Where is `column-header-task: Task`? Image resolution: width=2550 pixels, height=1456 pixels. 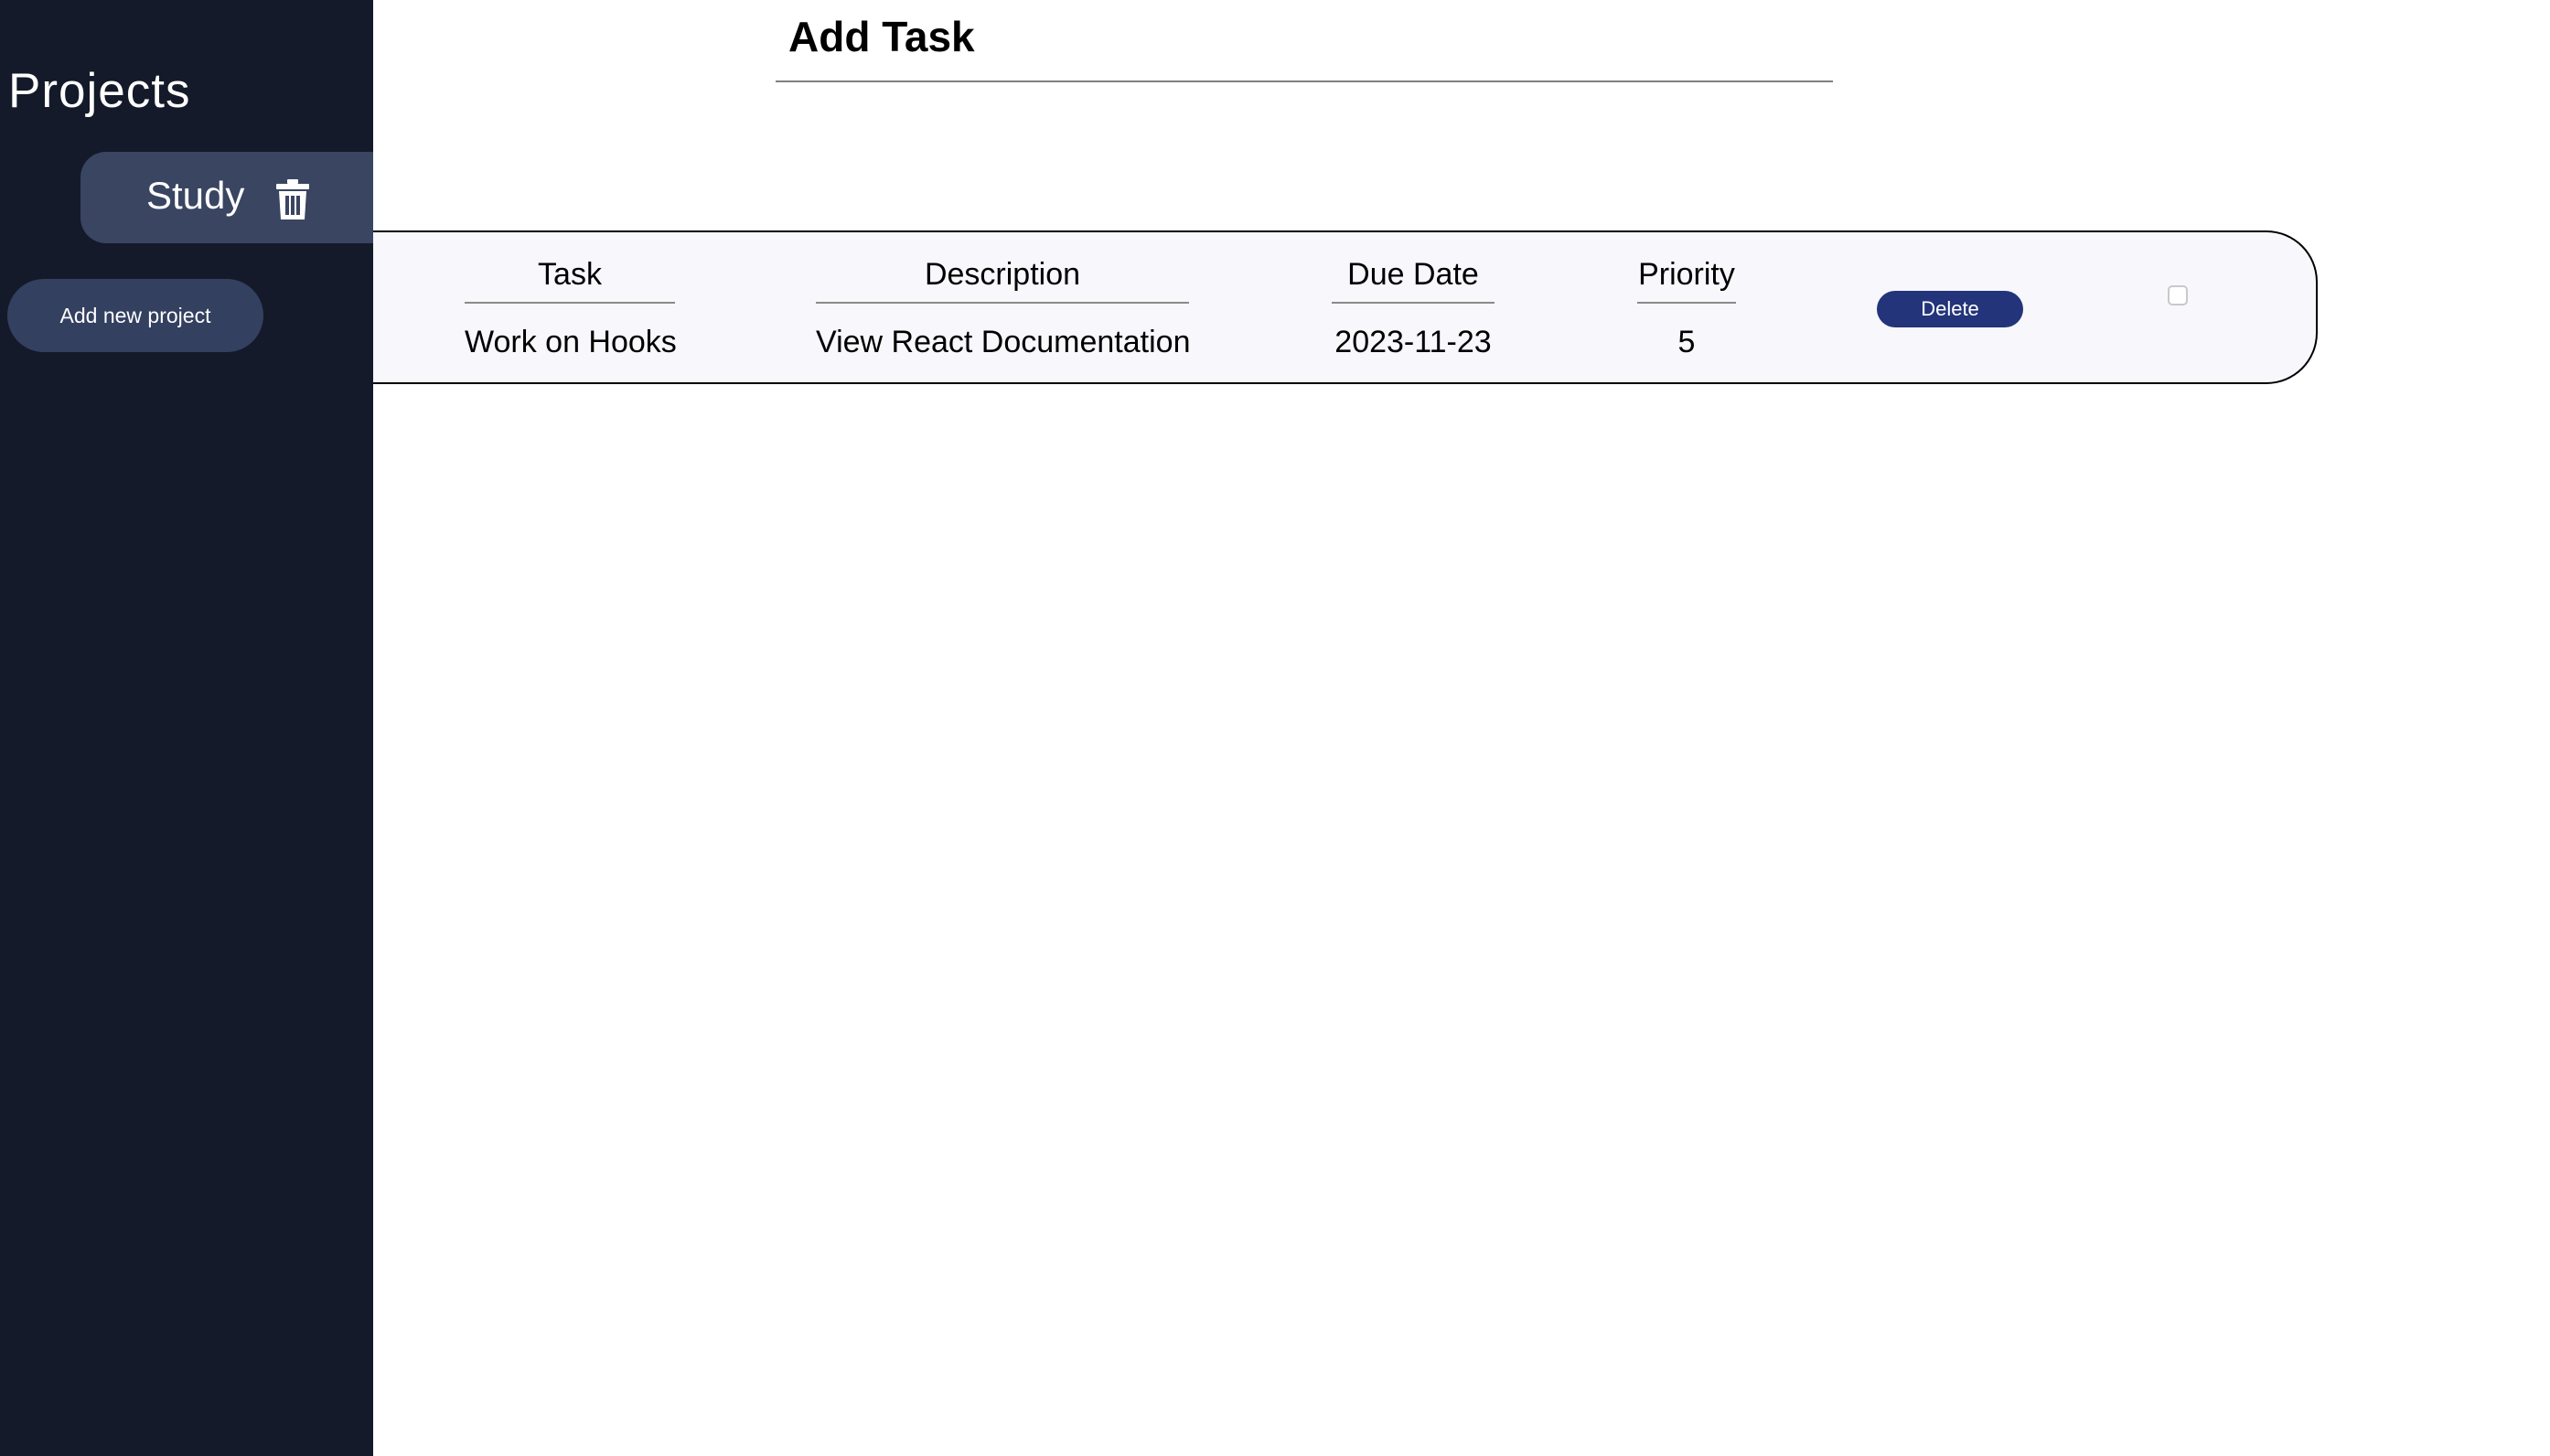 column-header-task: Task is located at coordinates (570, 279).